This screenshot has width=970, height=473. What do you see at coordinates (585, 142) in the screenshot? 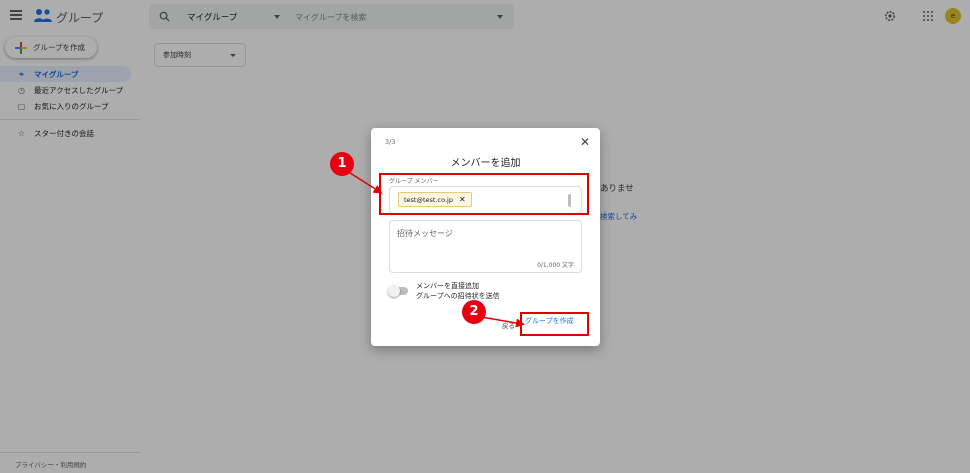
I see `close-icon: ✕` at bounding box center [585, 142].